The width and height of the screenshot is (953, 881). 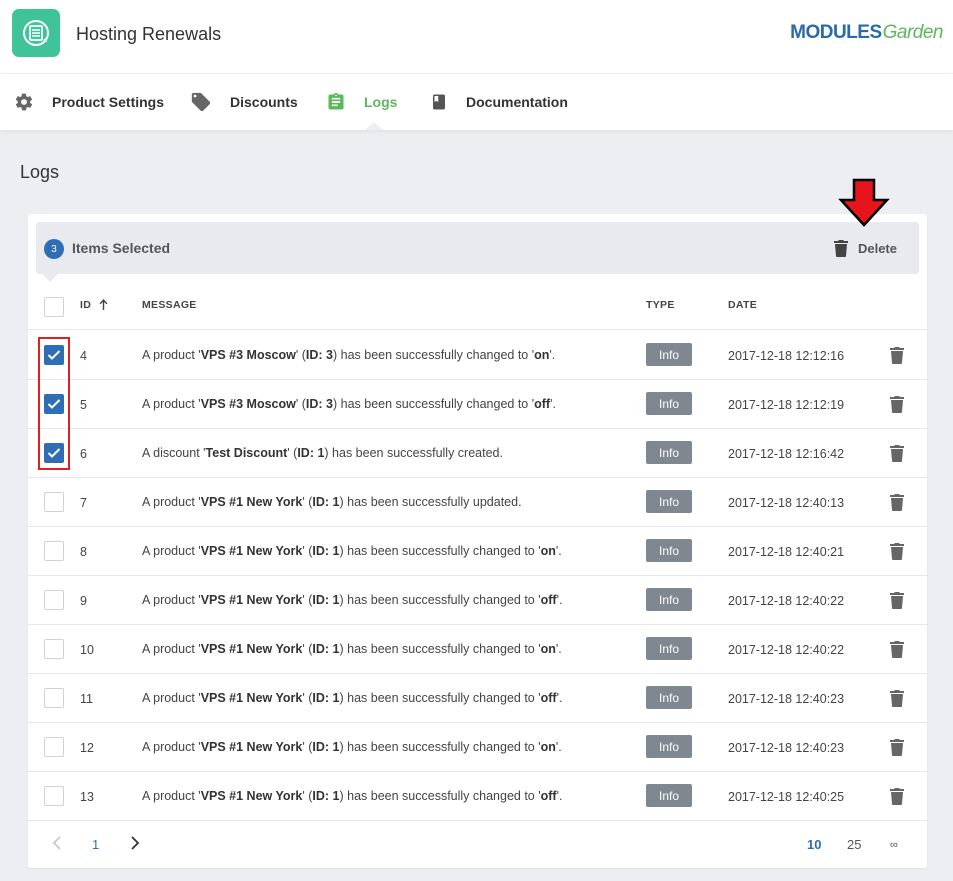 What do you see at coordinates (174, 453) in the screenshot?
I see `msg-text: A discount '` at bounding box center [174, 453].